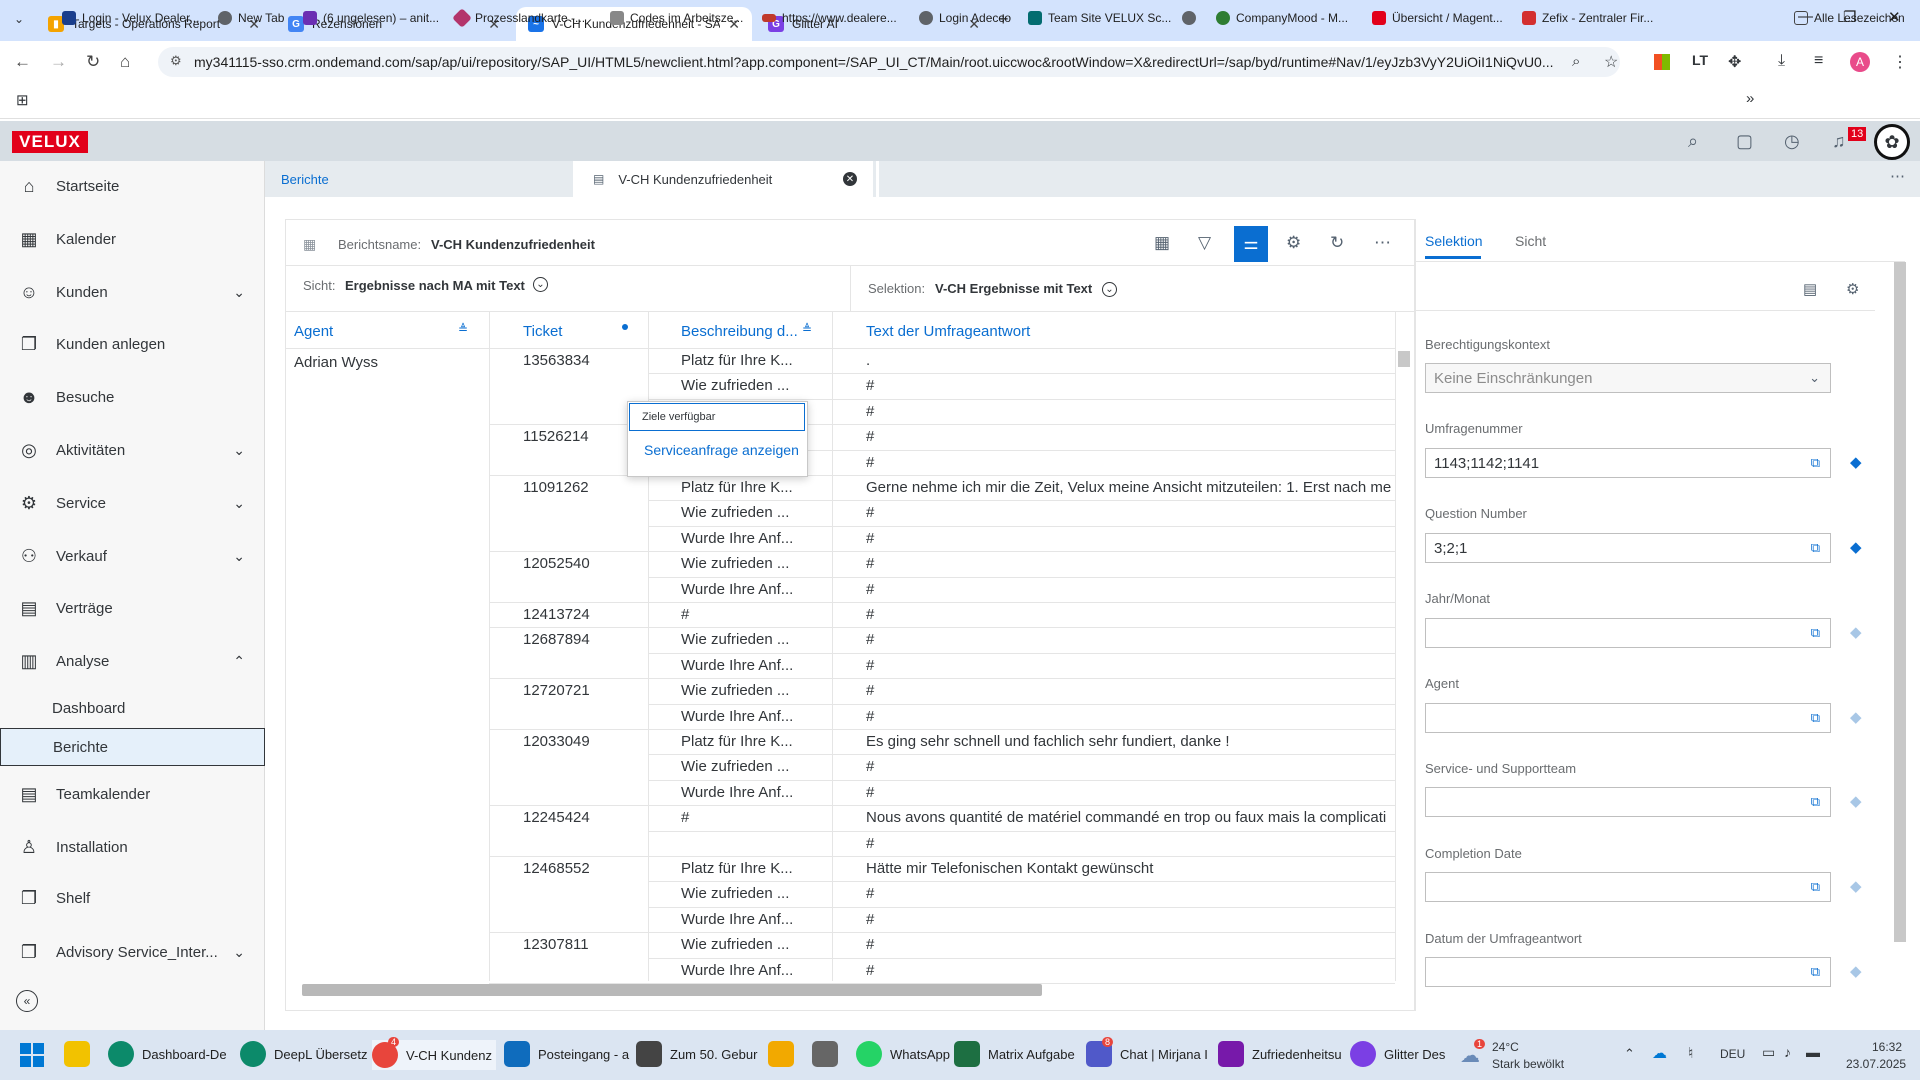 This screenshot has height=1080, width=1920. Describe the element at coordinates (1662, 62) in the screenshot. I see `extension-ms-icon` at that location.